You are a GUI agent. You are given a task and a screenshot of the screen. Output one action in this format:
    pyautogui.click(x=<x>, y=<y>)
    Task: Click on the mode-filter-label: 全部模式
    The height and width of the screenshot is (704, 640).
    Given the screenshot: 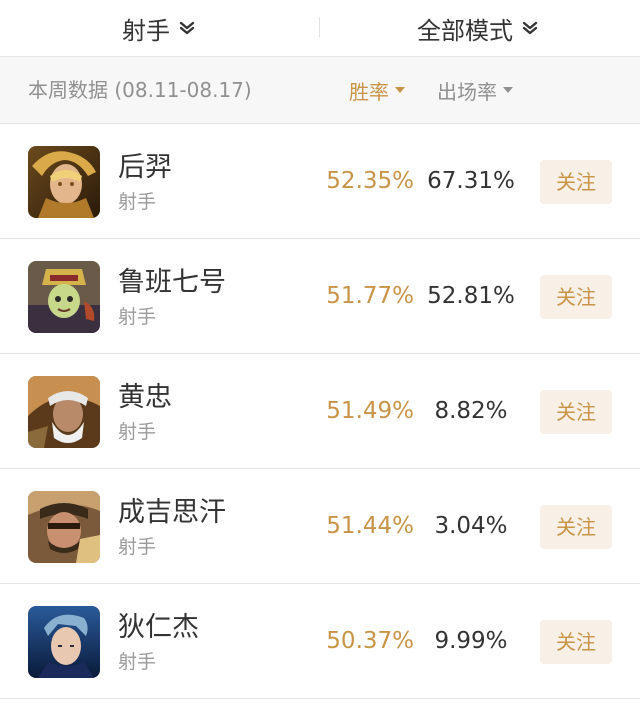 What is the action you would take?
    pyautogui.click(x=465, y=30)
    